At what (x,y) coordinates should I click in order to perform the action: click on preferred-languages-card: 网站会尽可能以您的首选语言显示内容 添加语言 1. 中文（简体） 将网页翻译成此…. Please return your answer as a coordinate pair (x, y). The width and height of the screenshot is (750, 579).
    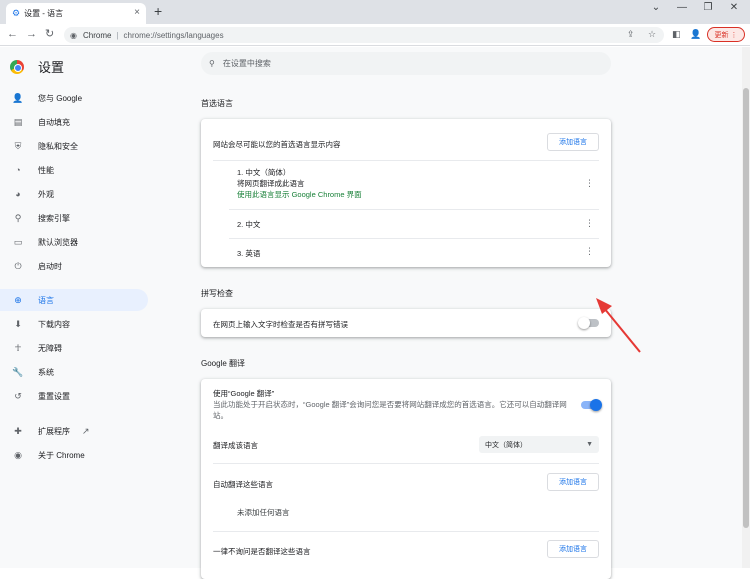
    Looking at the image, I should click on (406, 193).